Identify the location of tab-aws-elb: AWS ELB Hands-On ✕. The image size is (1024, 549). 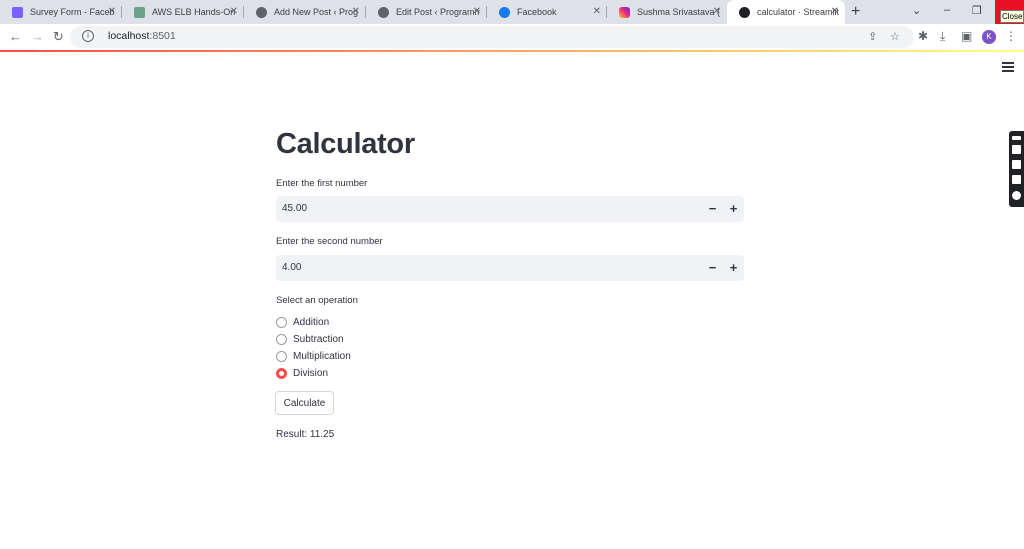
(183, 12).